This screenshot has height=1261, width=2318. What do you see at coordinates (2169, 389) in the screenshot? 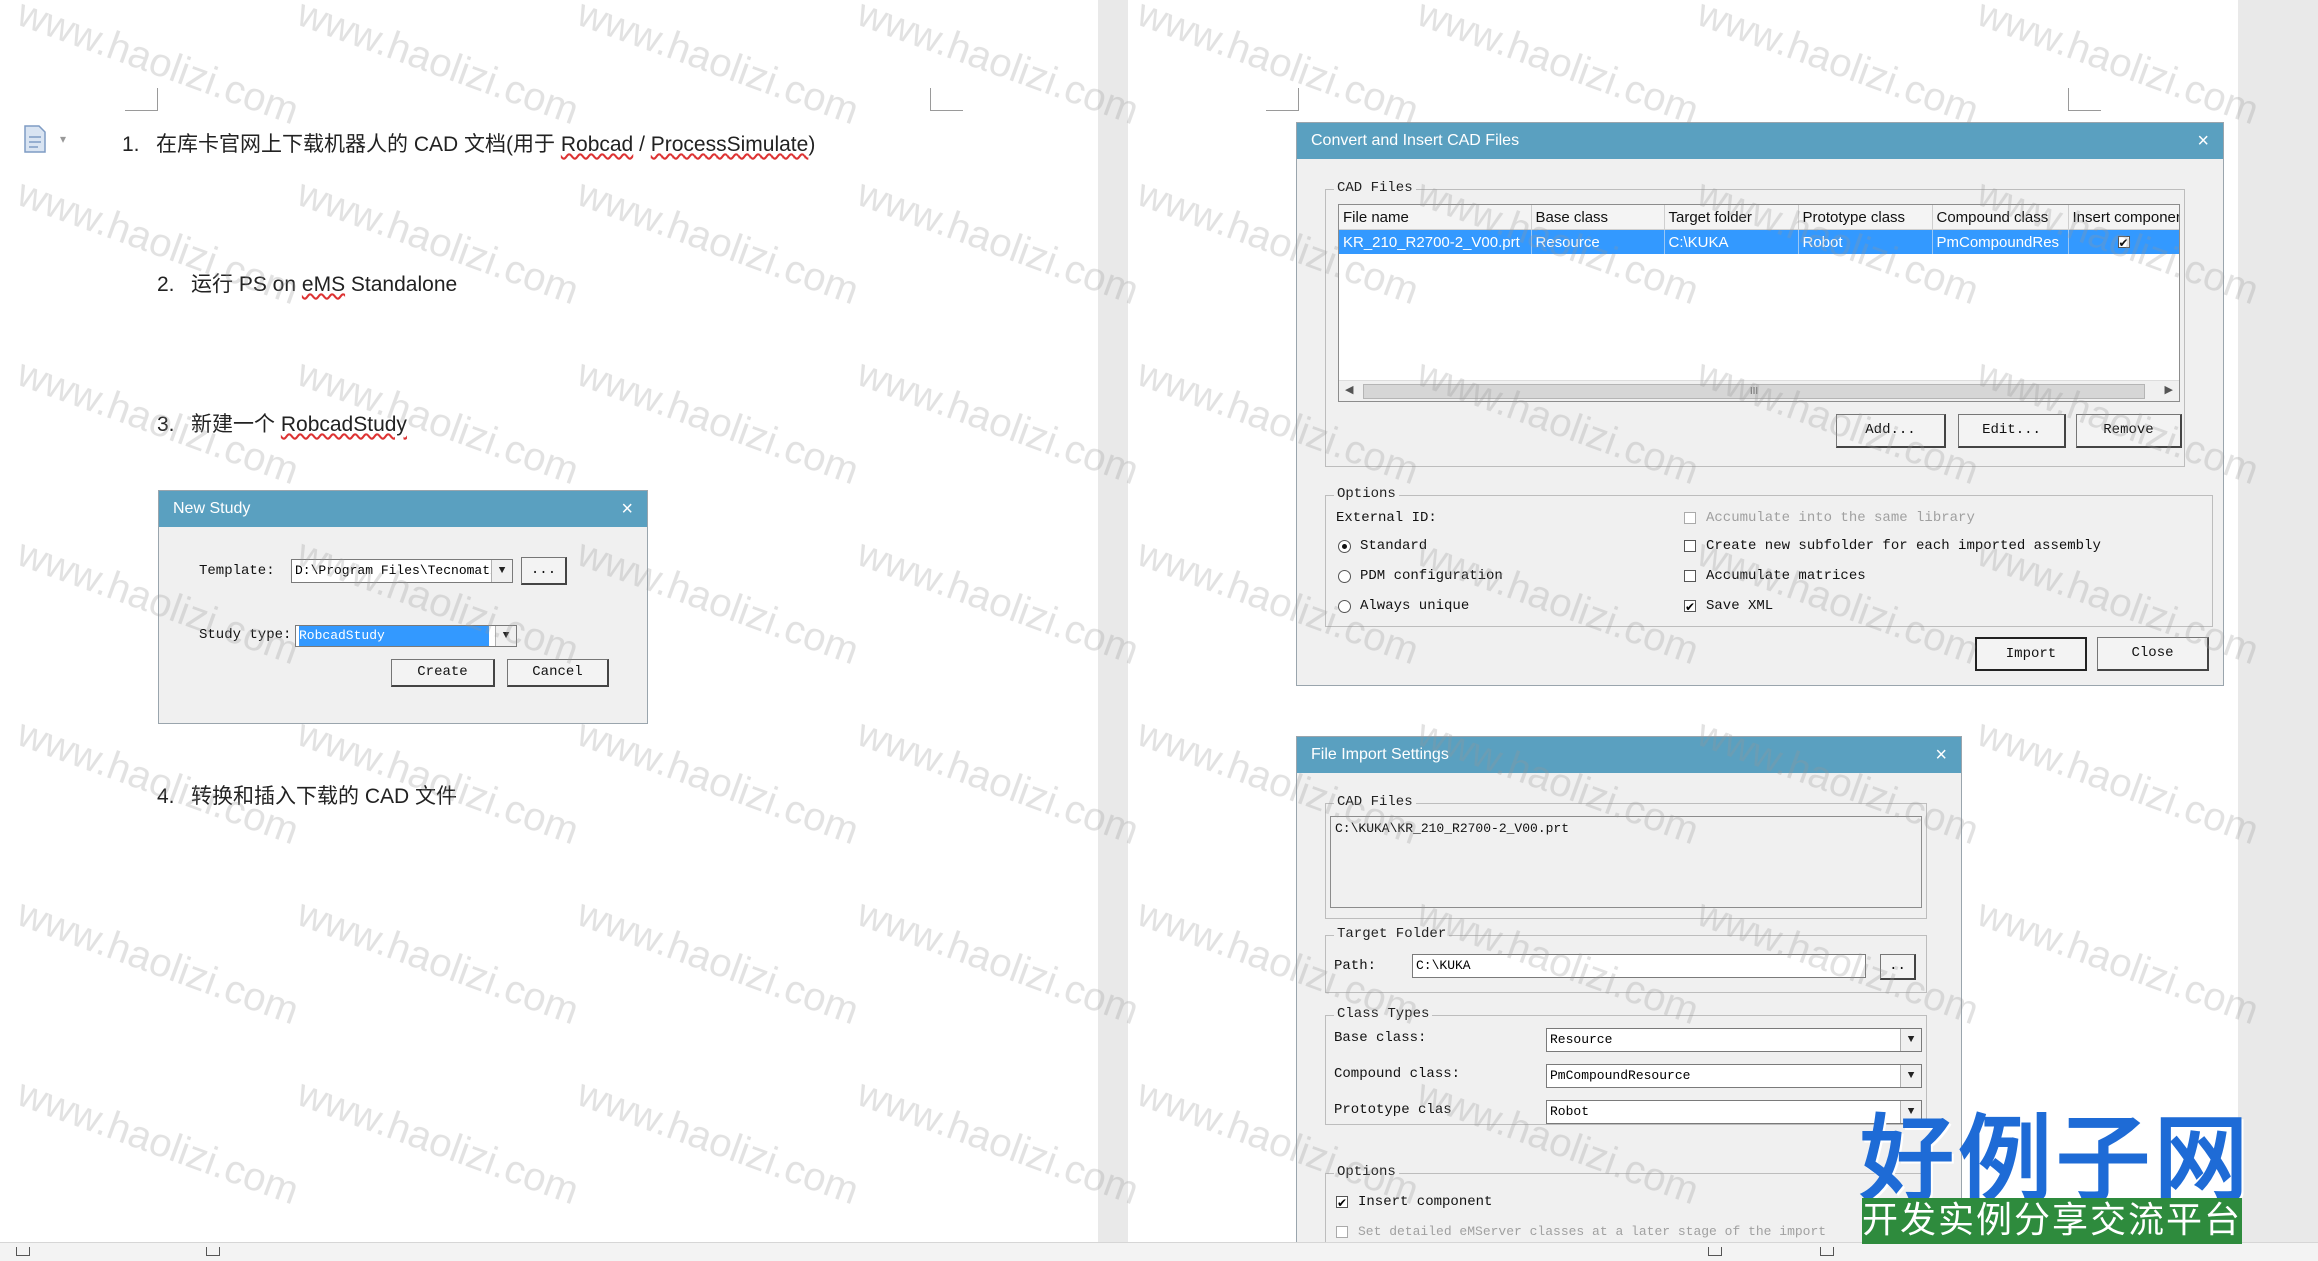
I see `scroll-right-icon: ▶` at bounding box center [2169, 389].